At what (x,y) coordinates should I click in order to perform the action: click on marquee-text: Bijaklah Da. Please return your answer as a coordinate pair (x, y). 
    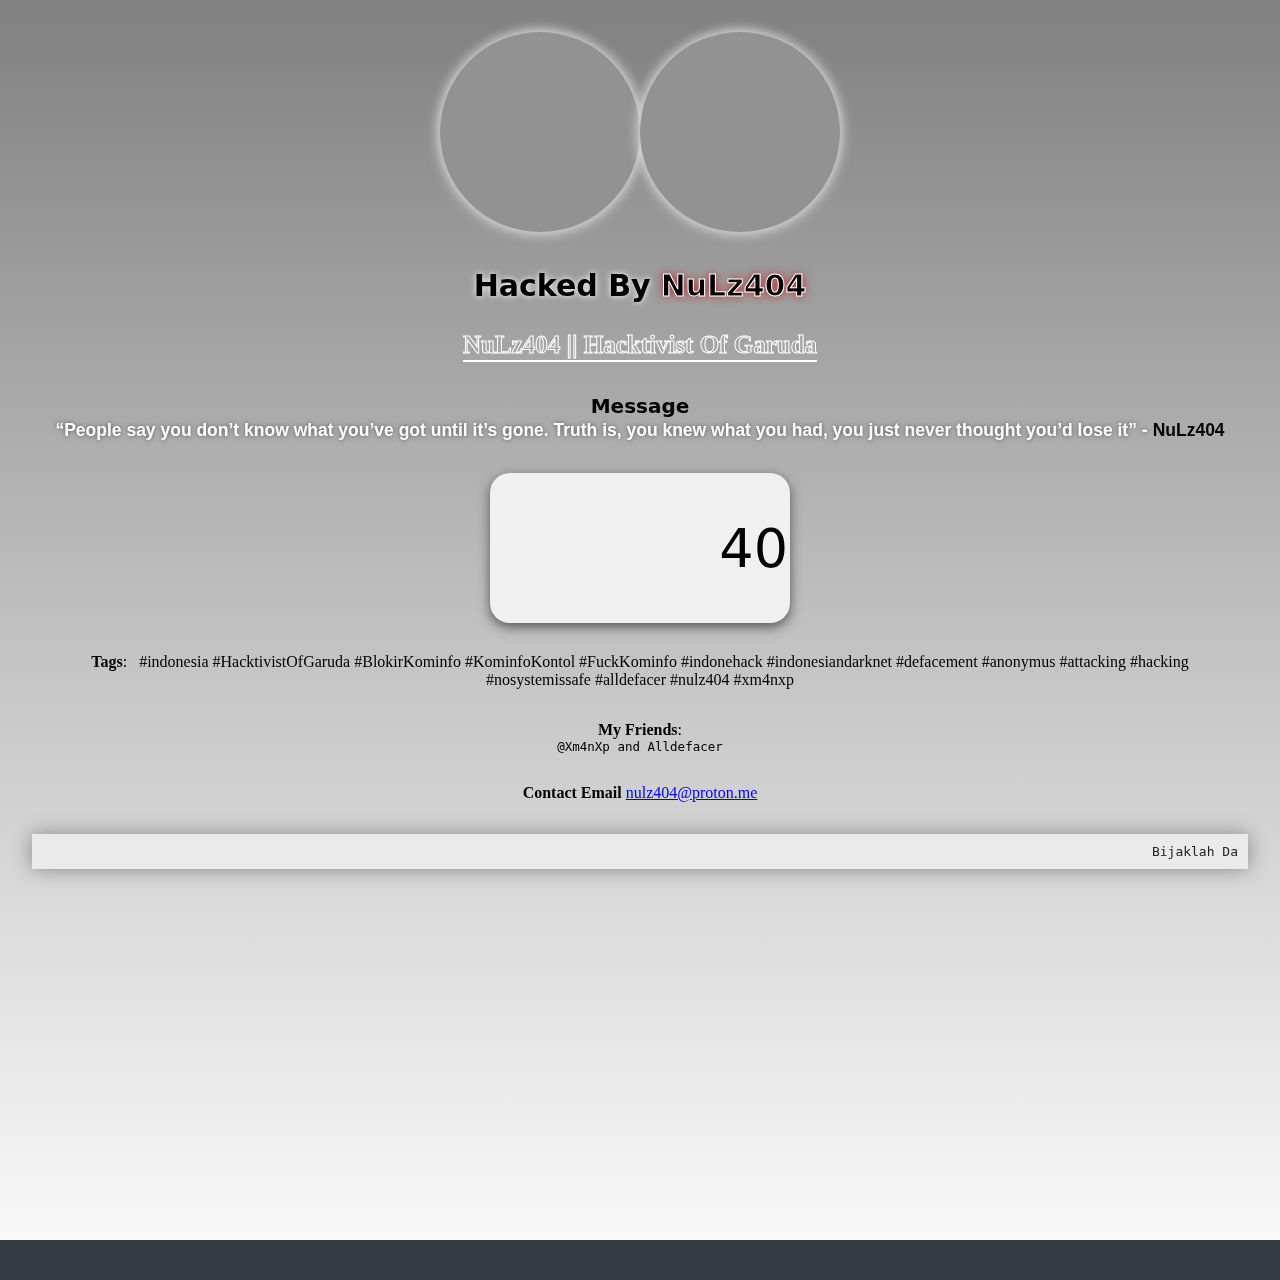
    Looking at the image, I should click on (1194, 851).